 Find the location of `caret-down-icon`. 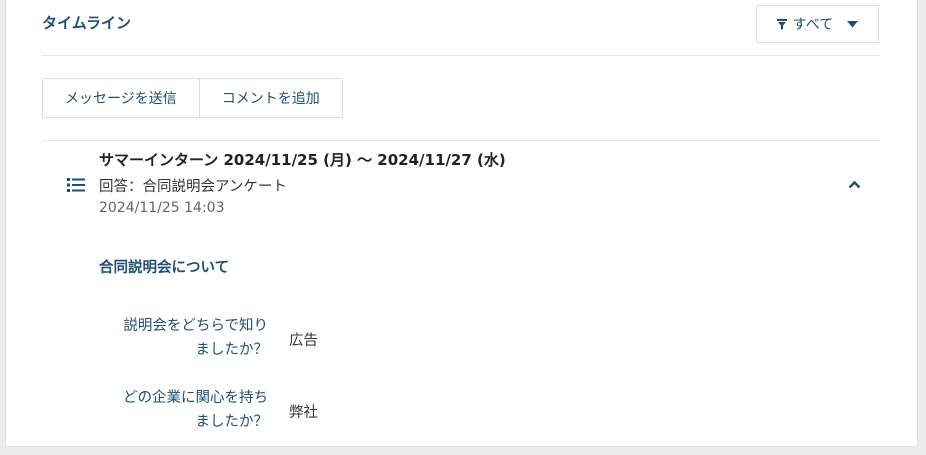

caret-down-icon is located at coordinates (853, 24).